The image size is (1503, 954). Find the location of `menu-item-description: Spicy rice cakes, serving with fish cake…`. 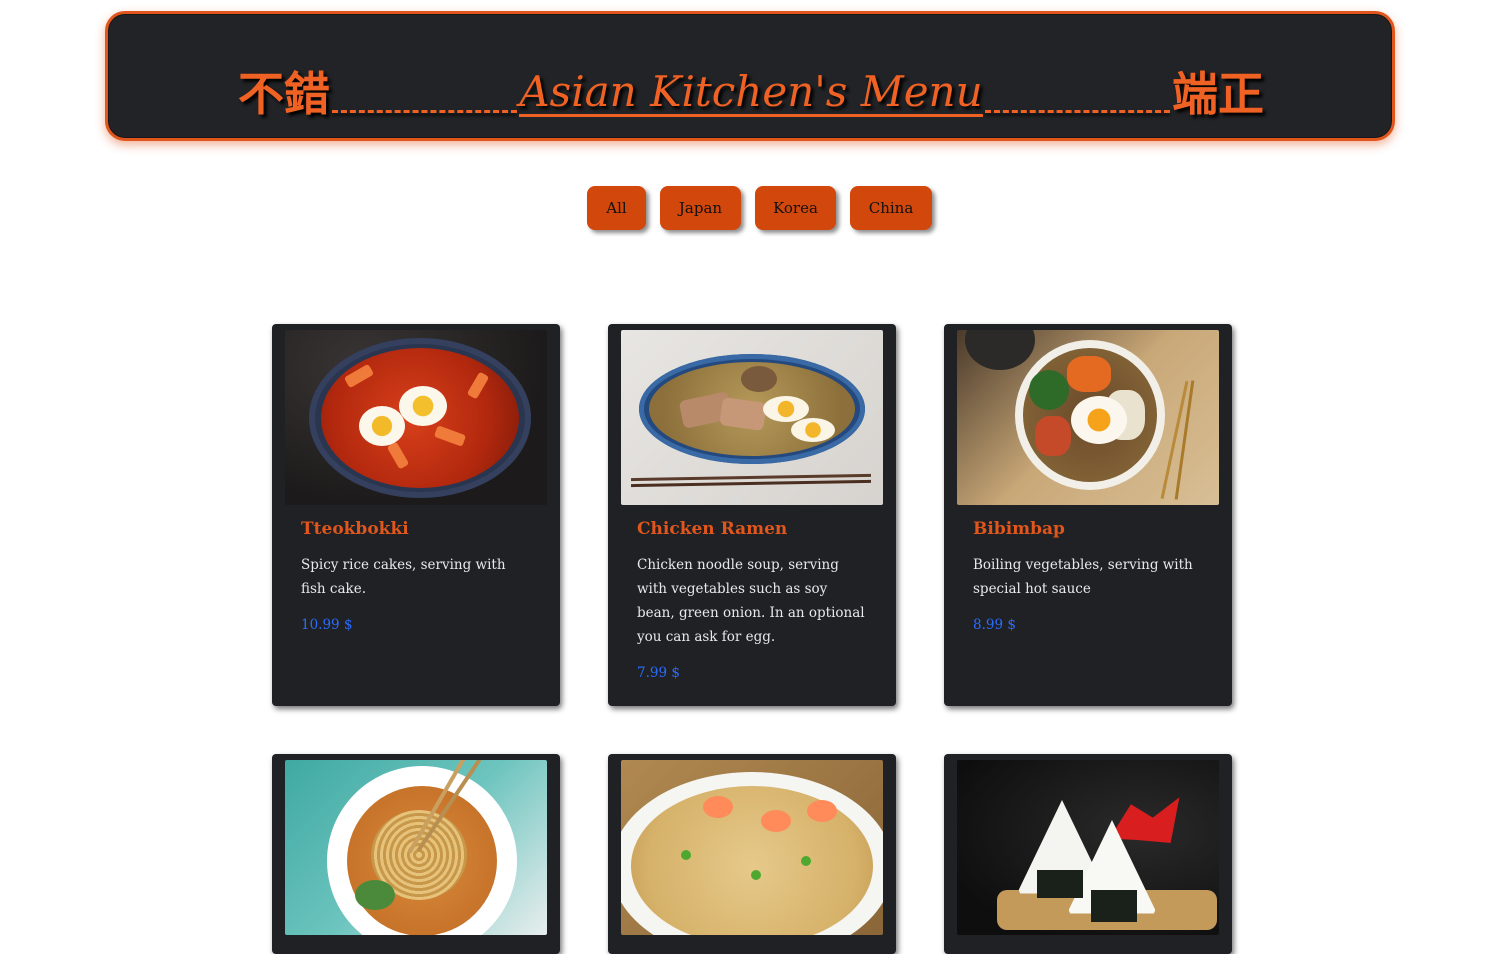

menu-item-description: Spicy rice cakes, serving with fish cake… is located at coordinates (403, 577).